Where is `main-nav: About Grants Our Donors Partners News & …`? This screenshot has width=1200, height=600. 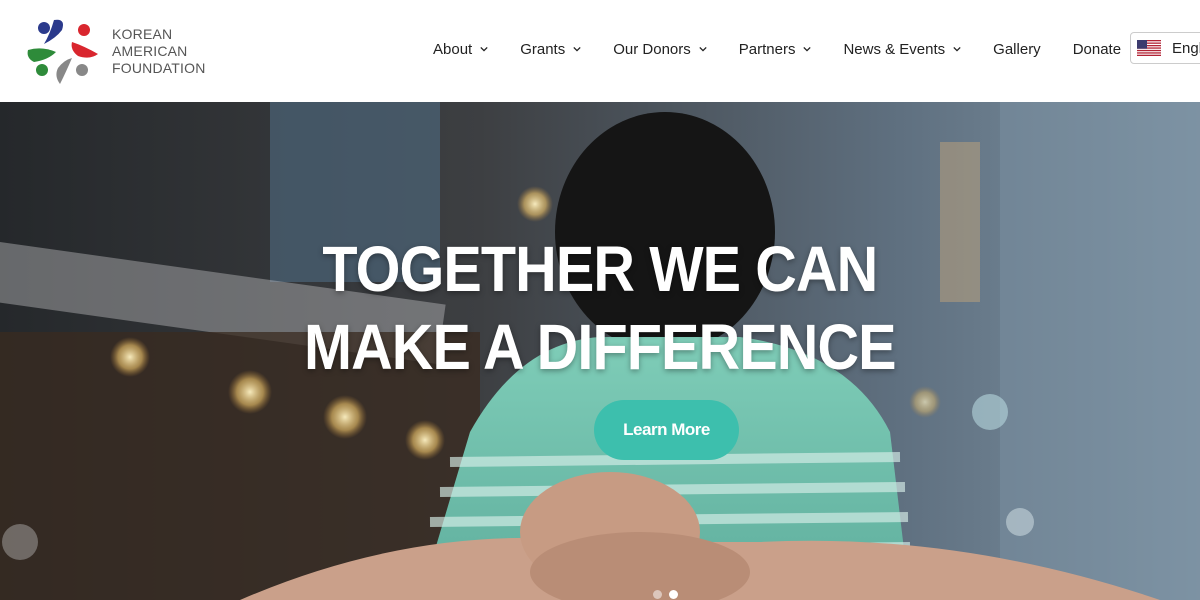
main-nav: About Grants Our Donors Partners News & … is located at coordinates (777, 49).